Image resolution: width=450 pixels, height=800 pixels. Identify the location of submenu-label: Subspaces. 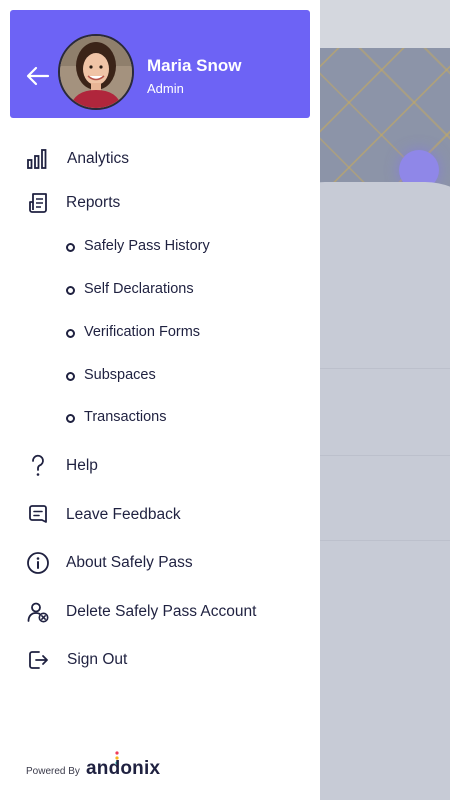
(120, 375).